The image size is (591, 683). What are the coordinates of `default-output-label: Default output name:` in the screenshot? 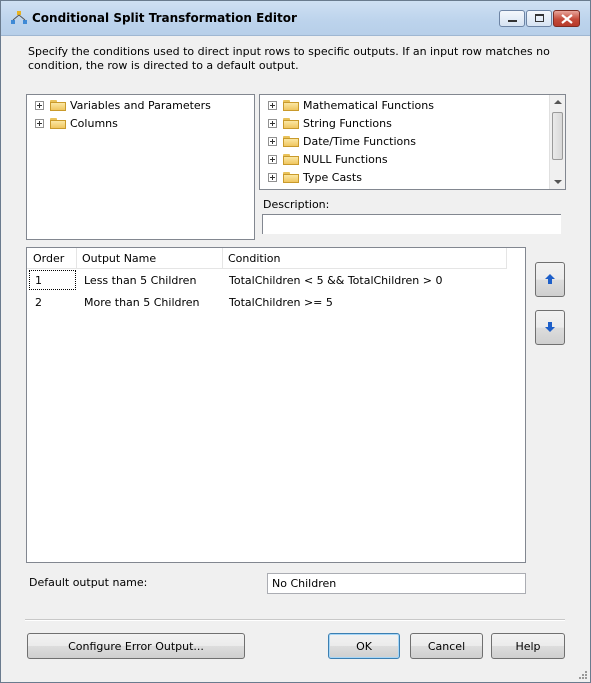 It's located at (88, 582).